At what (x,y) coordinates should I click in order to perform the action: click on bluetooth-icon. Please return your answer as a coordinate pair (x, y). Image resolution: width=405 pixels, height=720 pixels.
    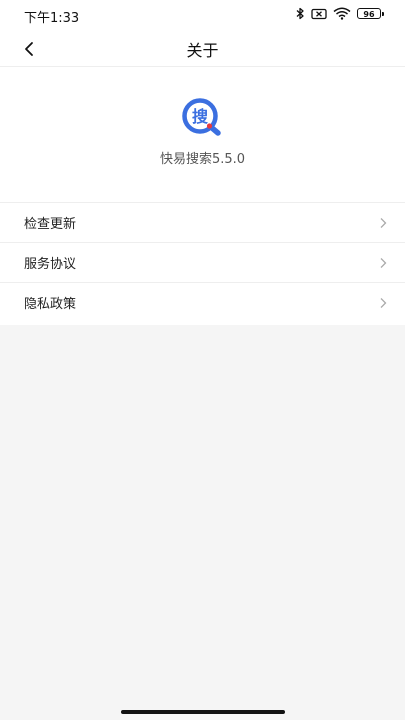
    Looking at the image, I should click on (300, 13).